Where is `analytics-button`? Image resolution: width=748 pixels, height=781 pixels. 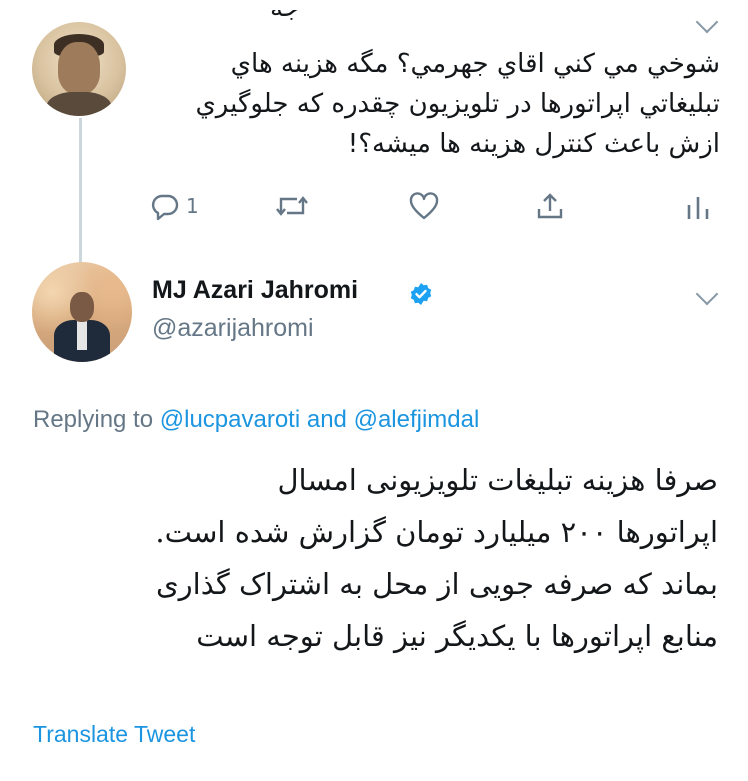 analytics-button is located at coordinates (698, 206).